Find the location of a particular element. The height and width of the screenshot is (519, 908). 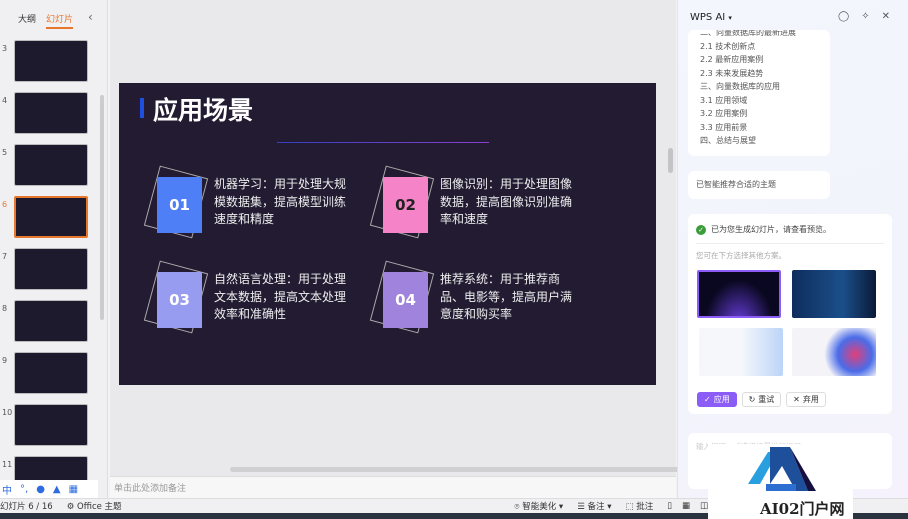

tab-outline: 大纲 is located at coordinates (27, 20).